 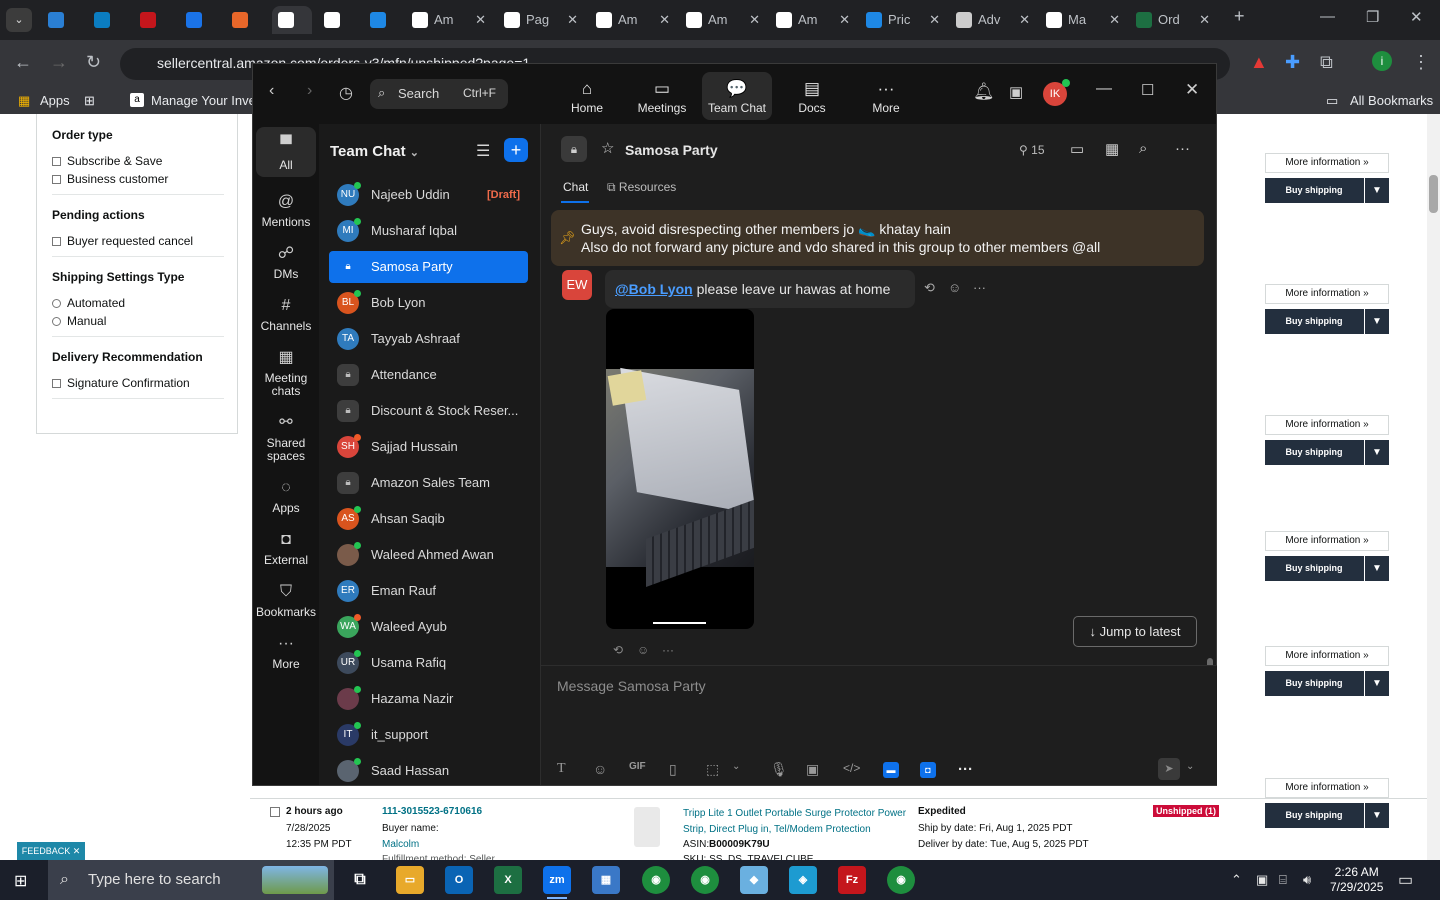 I want to click on network-alert-icon: ▣, so click(x=1262, y=880).